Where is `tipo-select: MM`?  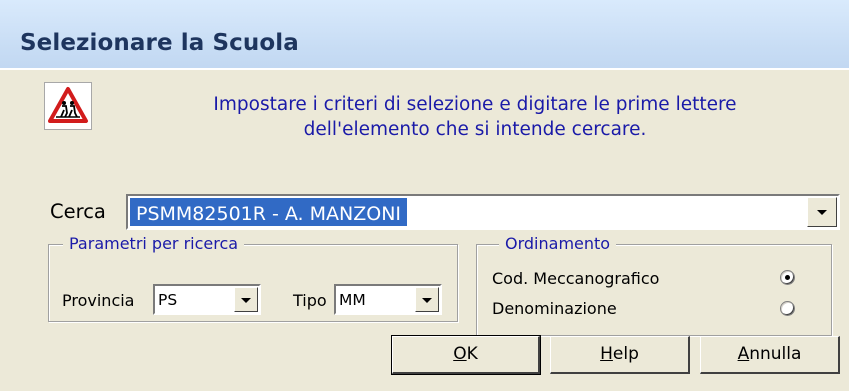 tipo-select: MM is located at coordinates (388, 299).